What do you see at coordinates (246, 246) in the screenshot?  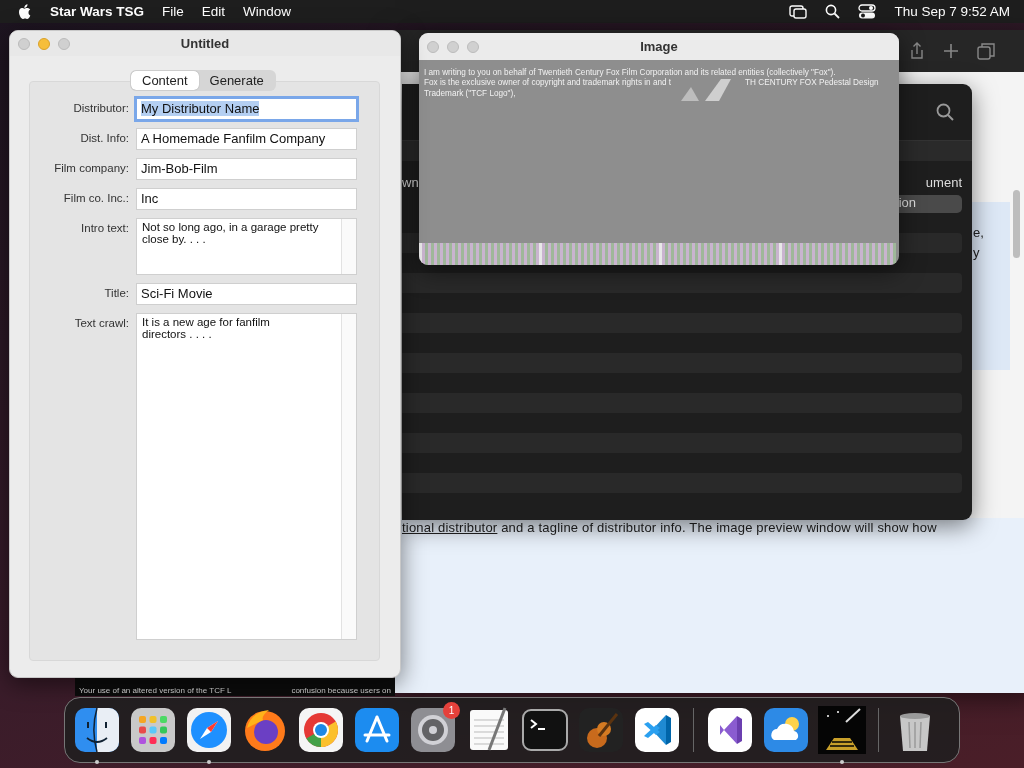 I see `text-area: Not so long ago, in a garage pretty close by. . . .` at bounding box center [246, 246].